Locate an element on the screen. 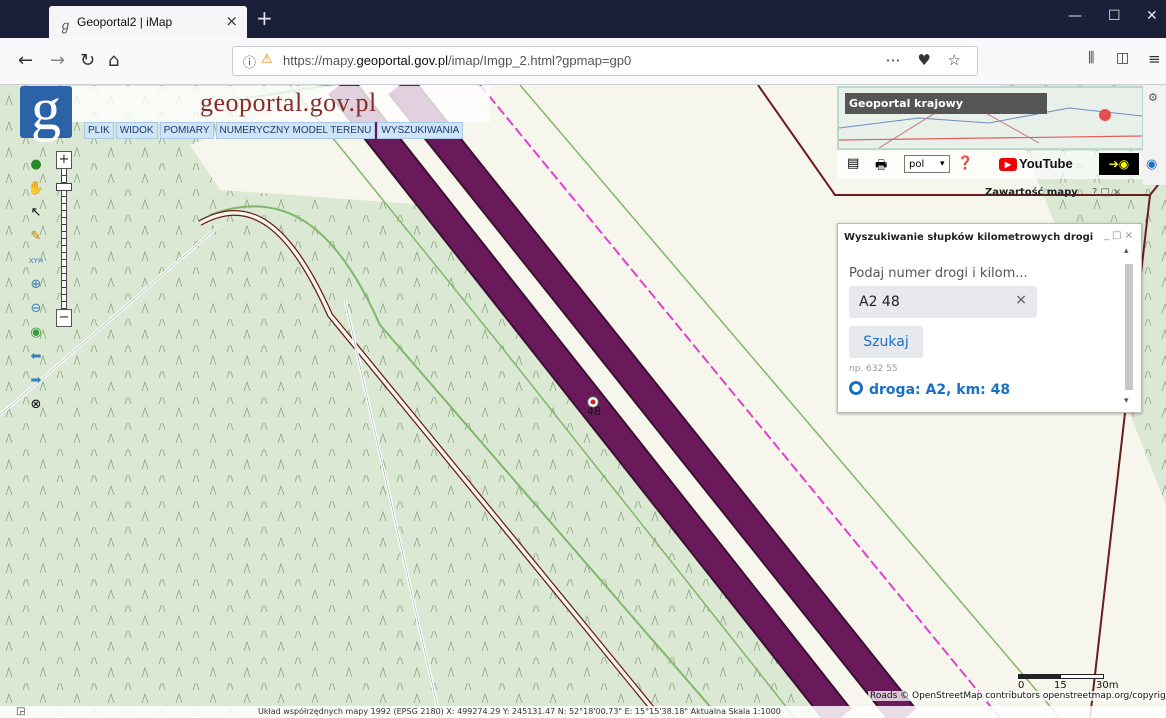 This screenshot has height=718, width=1166. brand-bar: geoportal.gov.pl is located at coordinates (281, 104).